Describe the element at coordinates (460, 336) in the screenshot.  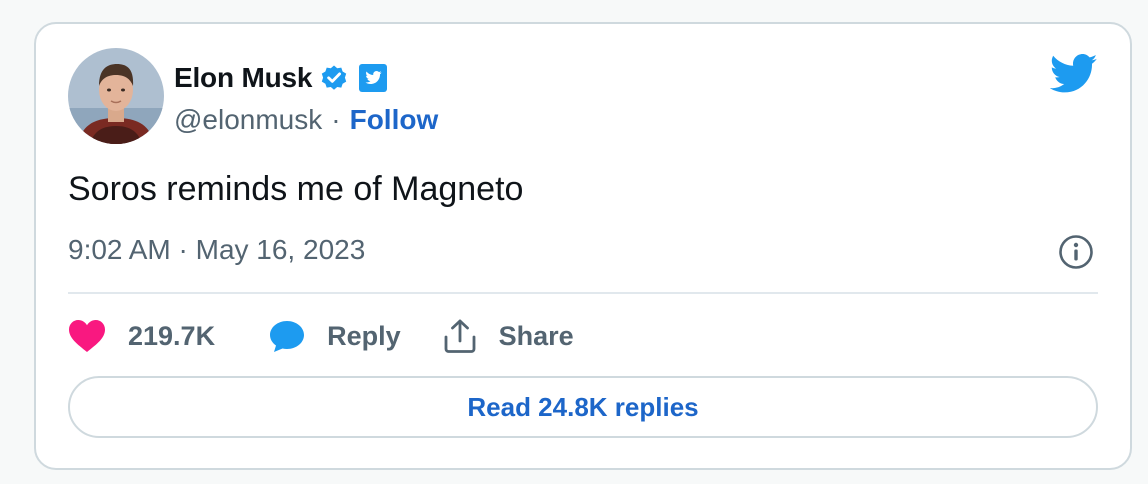
I see `share-icon` at that location.